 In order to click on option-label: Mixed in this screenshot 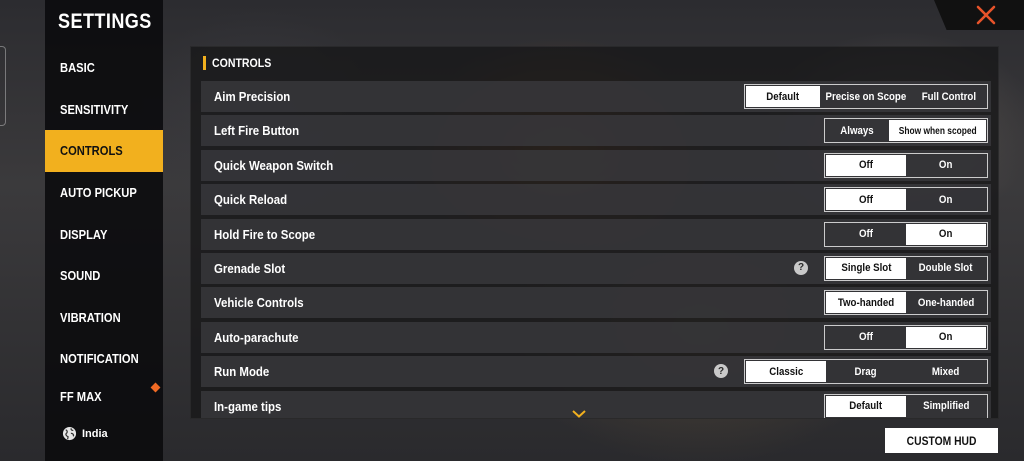, I will do `click(946, 371)`.